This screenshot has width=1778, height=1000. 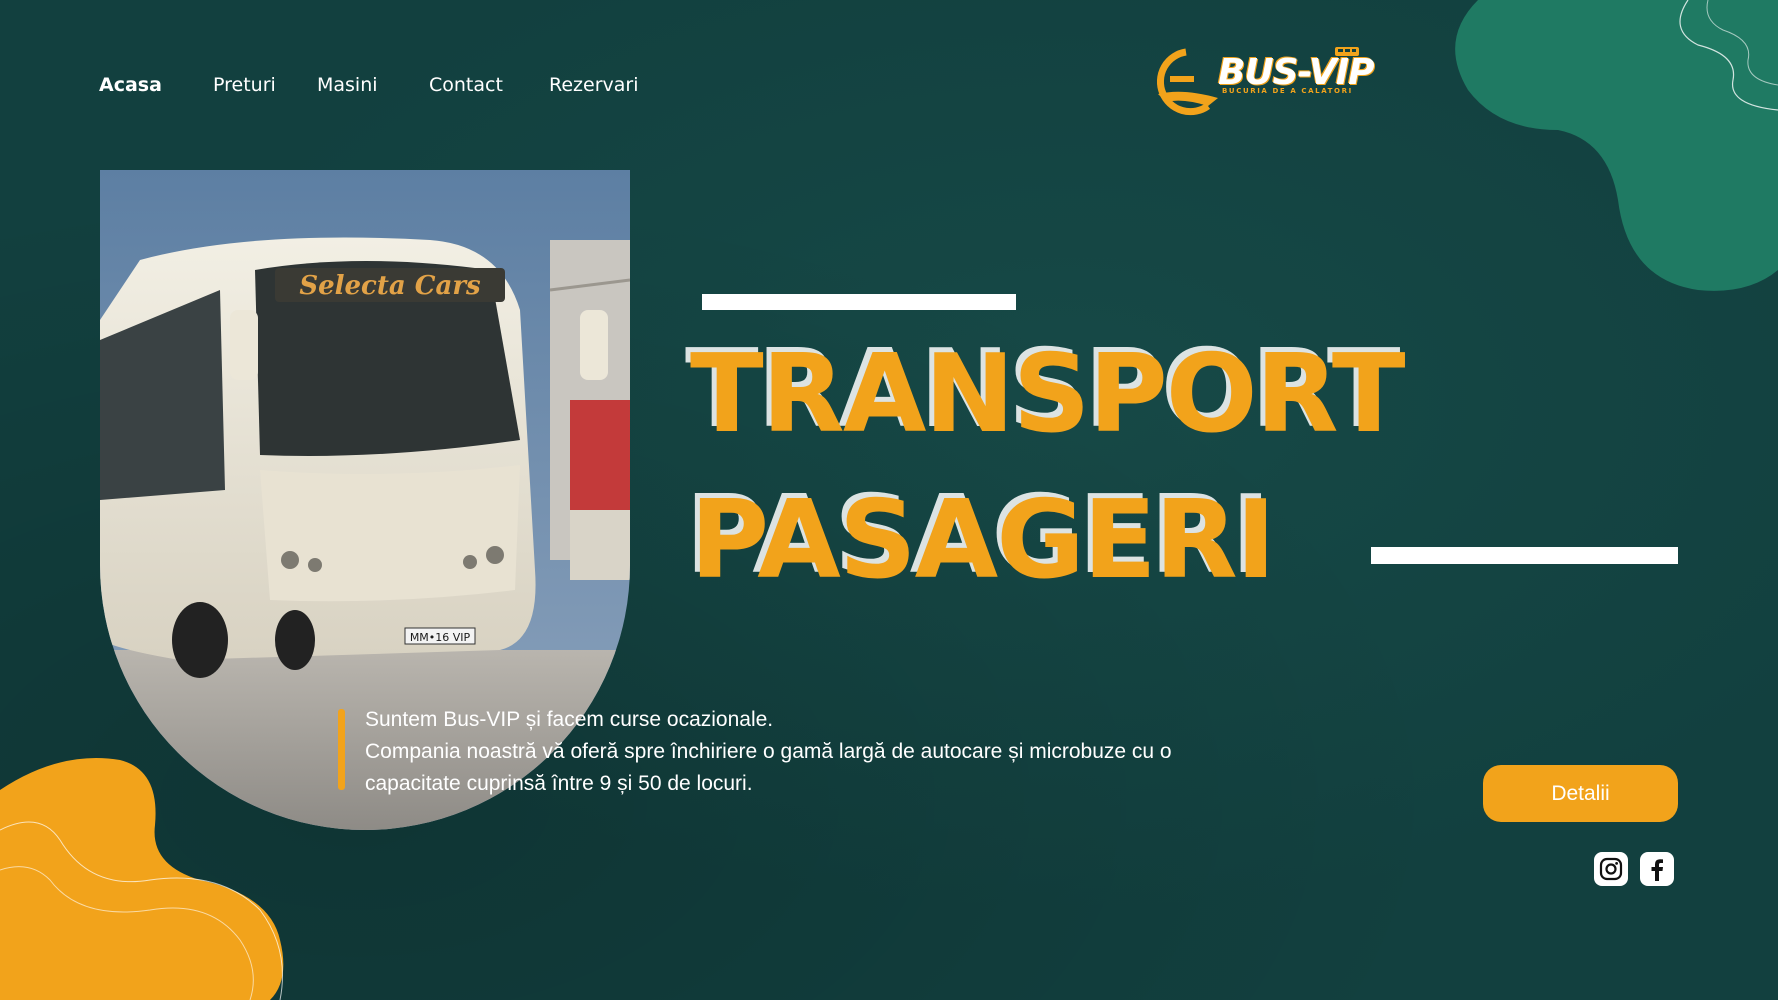 I want to click on facebook-icon, so click(x=1657, y=870).